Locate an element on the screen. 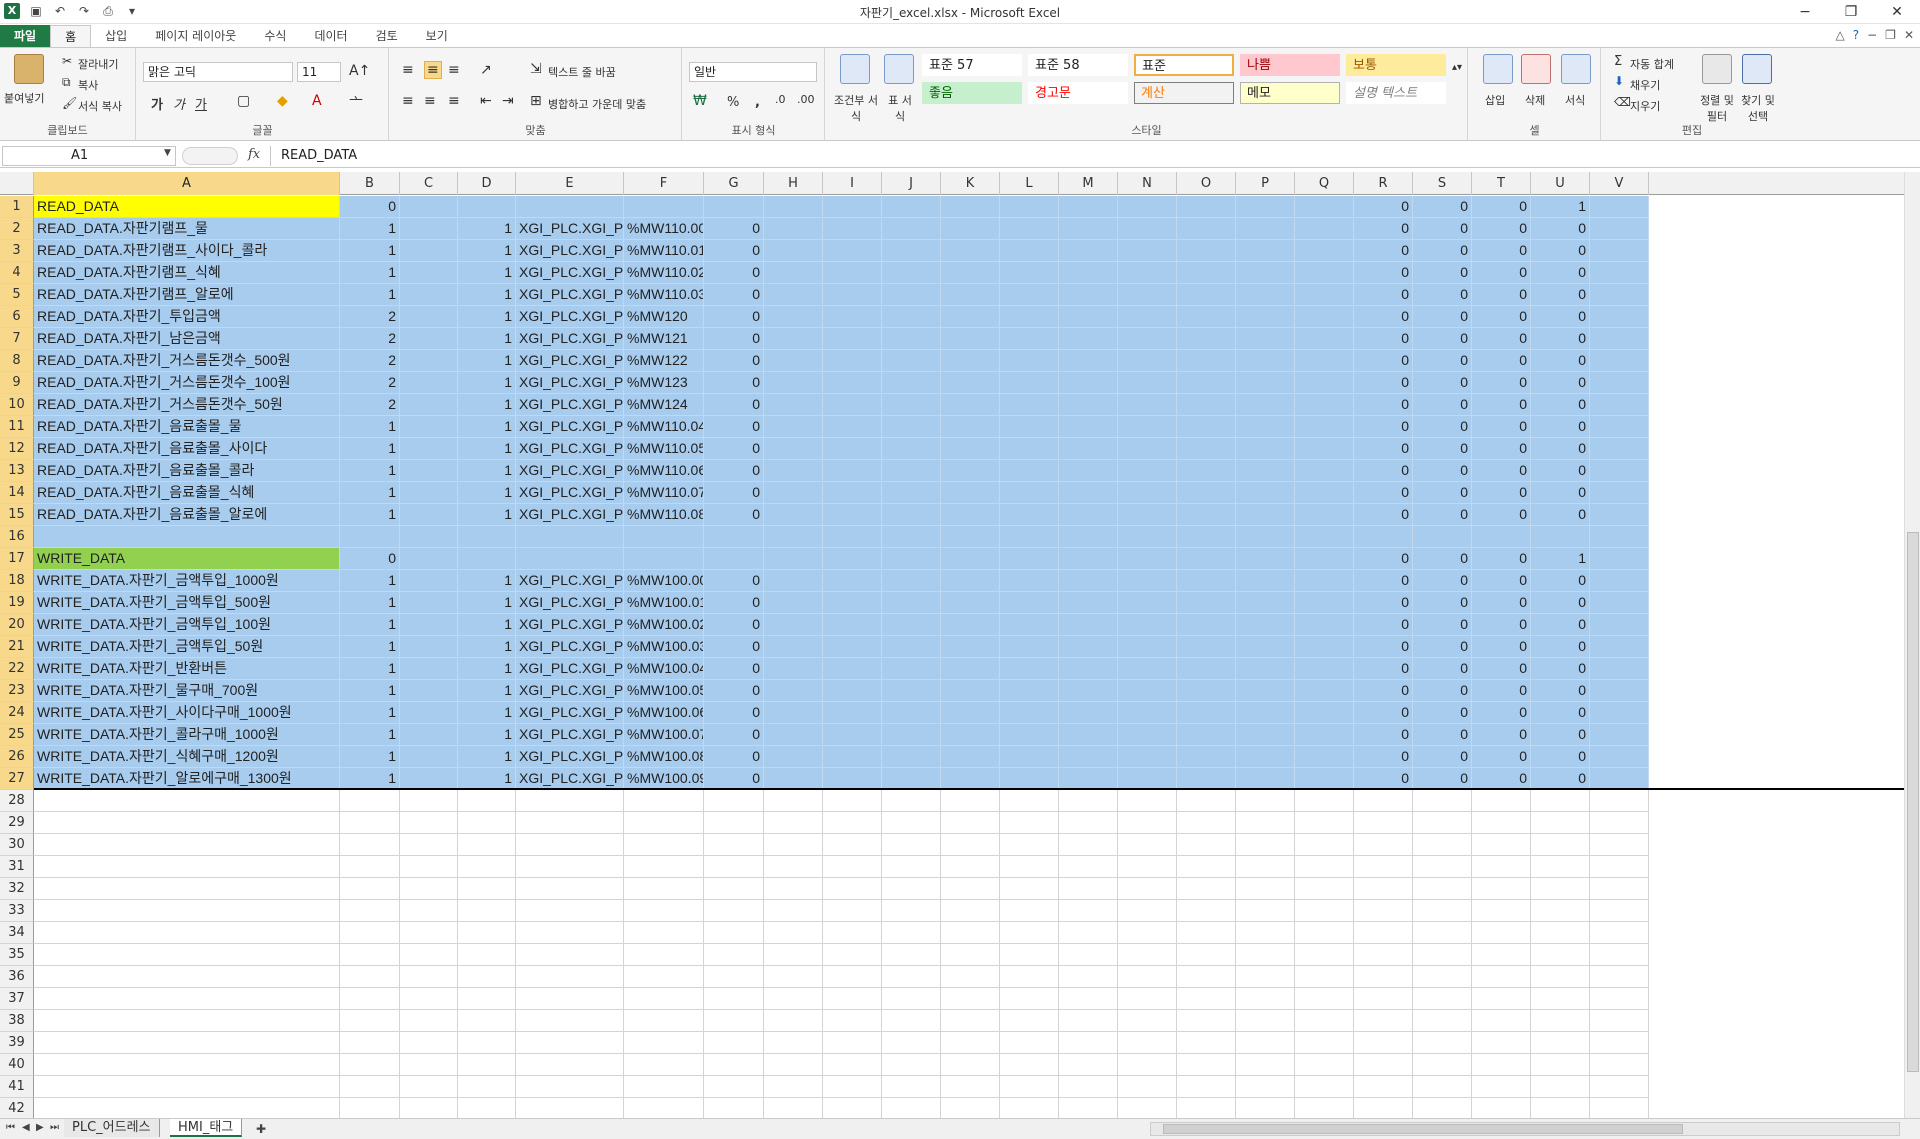 This screenshot has width=1920, height=1139. cell-u: 1 is located at coordinates (1560, 207).